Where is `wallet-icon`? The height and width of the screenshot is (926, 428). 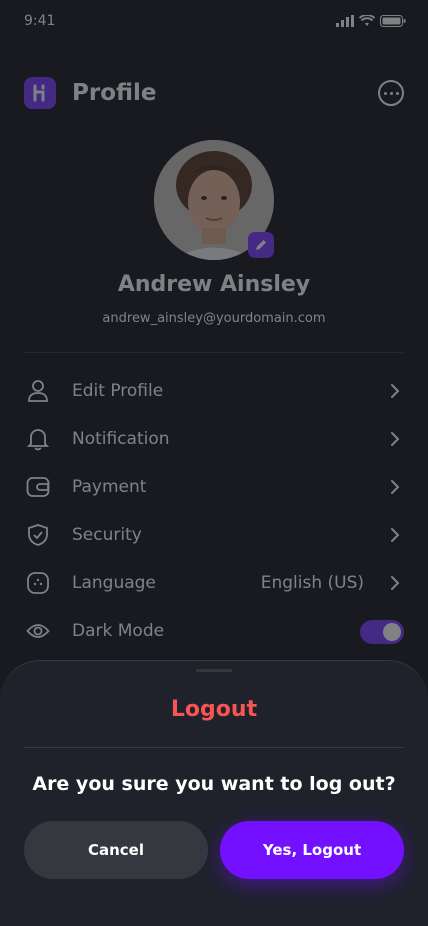
wallet-icon is located at coordinates (38, 487).